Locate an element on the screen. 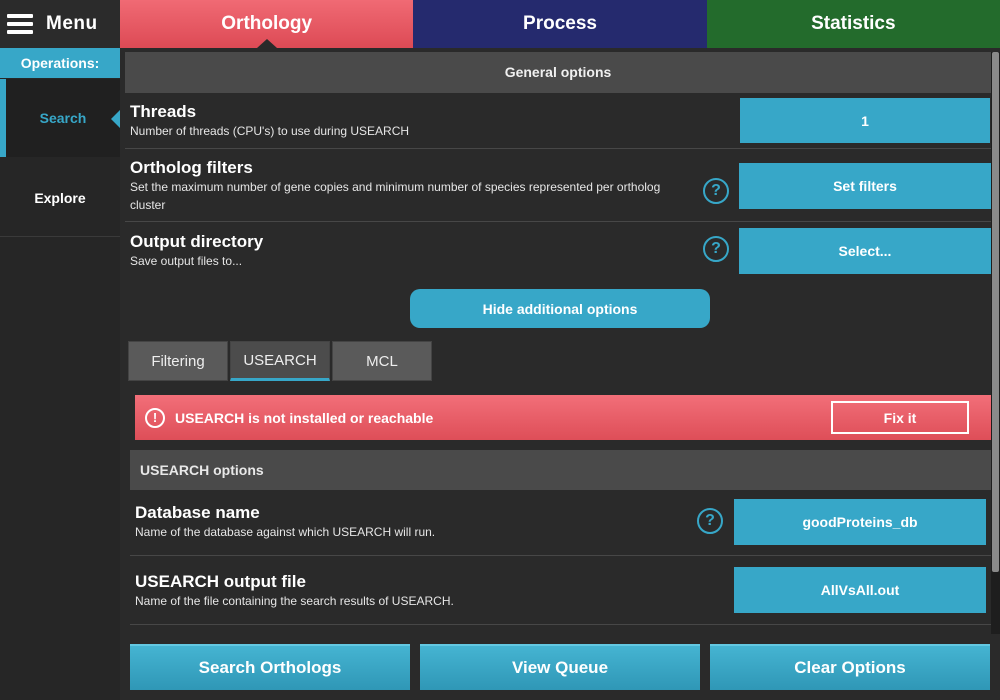  sidebar-item-explore: Explore is located at coordinates (60, 198).